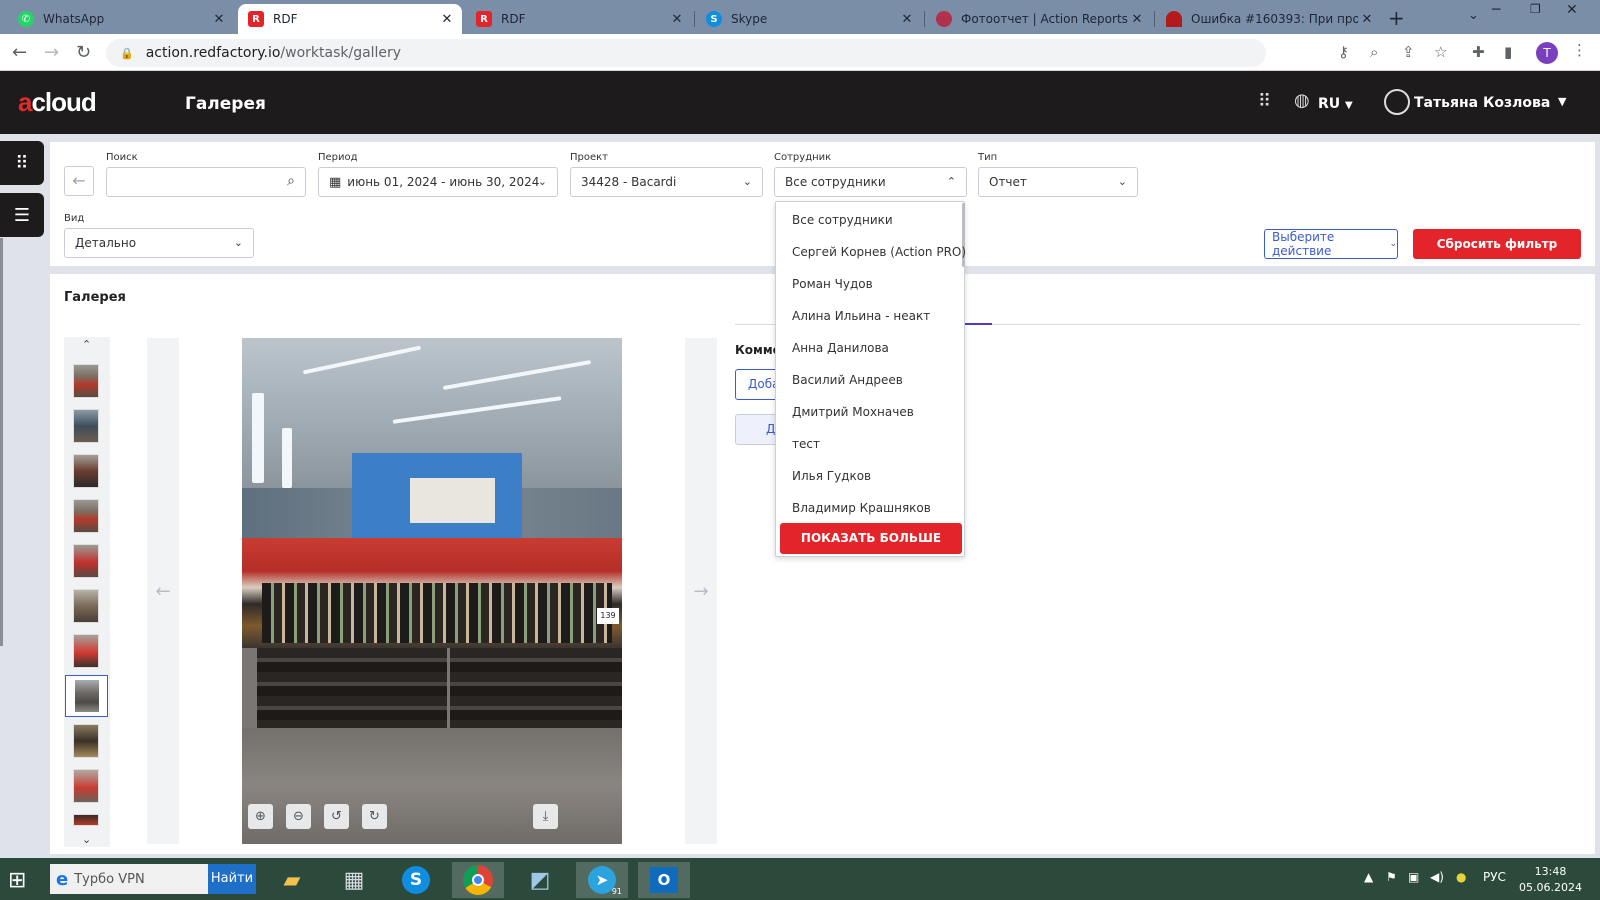 The width and height of the screenshot is (1600, 900). What do you see at coordinates (130, 879) in the screenshot?
I see `taskbar-search-input: e Турбо VPN` at bounding box center [130, 879].